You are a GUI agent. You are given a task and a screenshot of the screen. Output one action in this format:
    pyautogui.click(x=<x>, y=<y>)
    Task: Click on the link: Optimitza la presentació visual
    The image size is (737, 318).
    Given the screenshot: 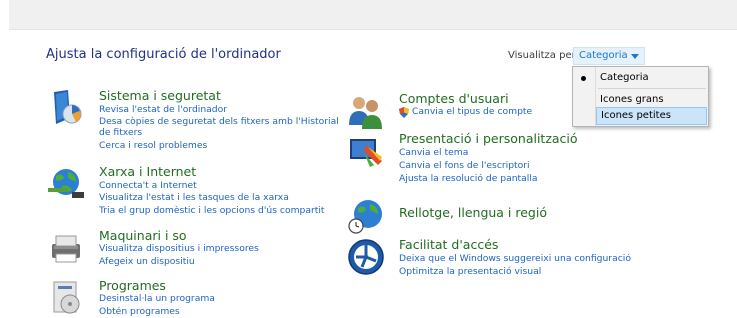 What is the action you would take?
    pyautogui.click(x=470, y=272)
    